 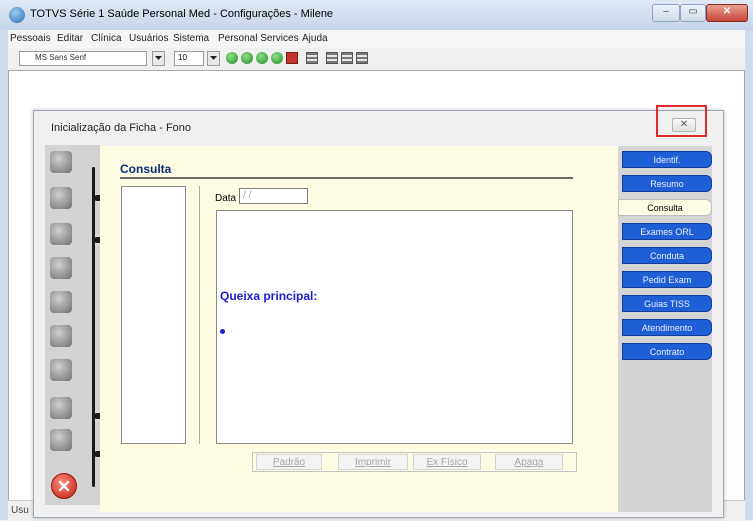 What do you see at coordinates (61, 370) in the screenshot?
I see `report-icon` at bounding box center [61, 370].